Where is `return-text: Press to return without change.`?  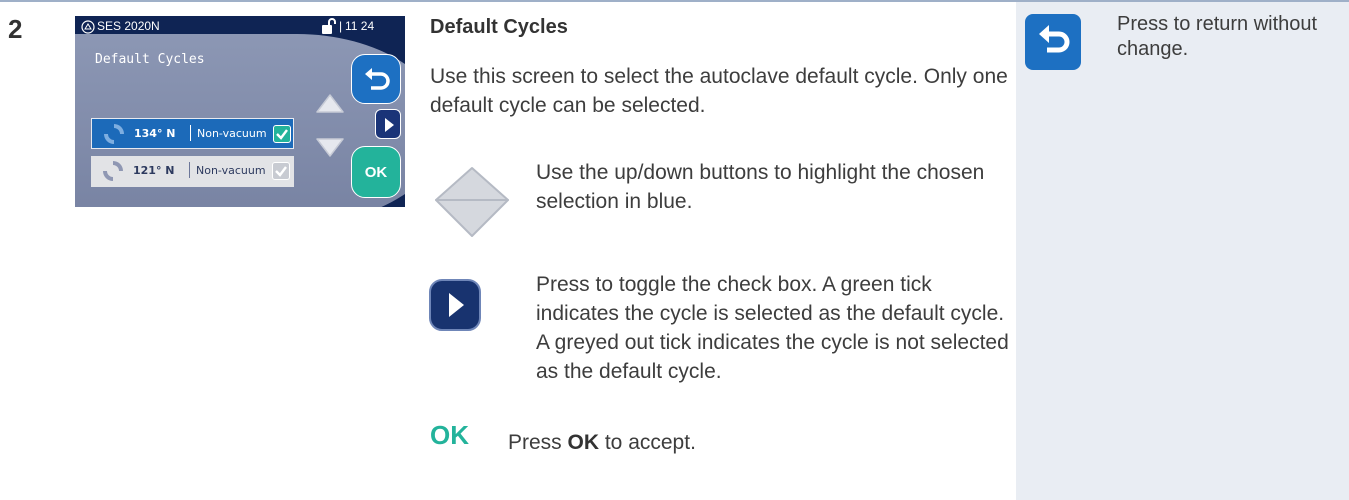
return-text: Press to return without change. is located at coordinates (1217, 36).